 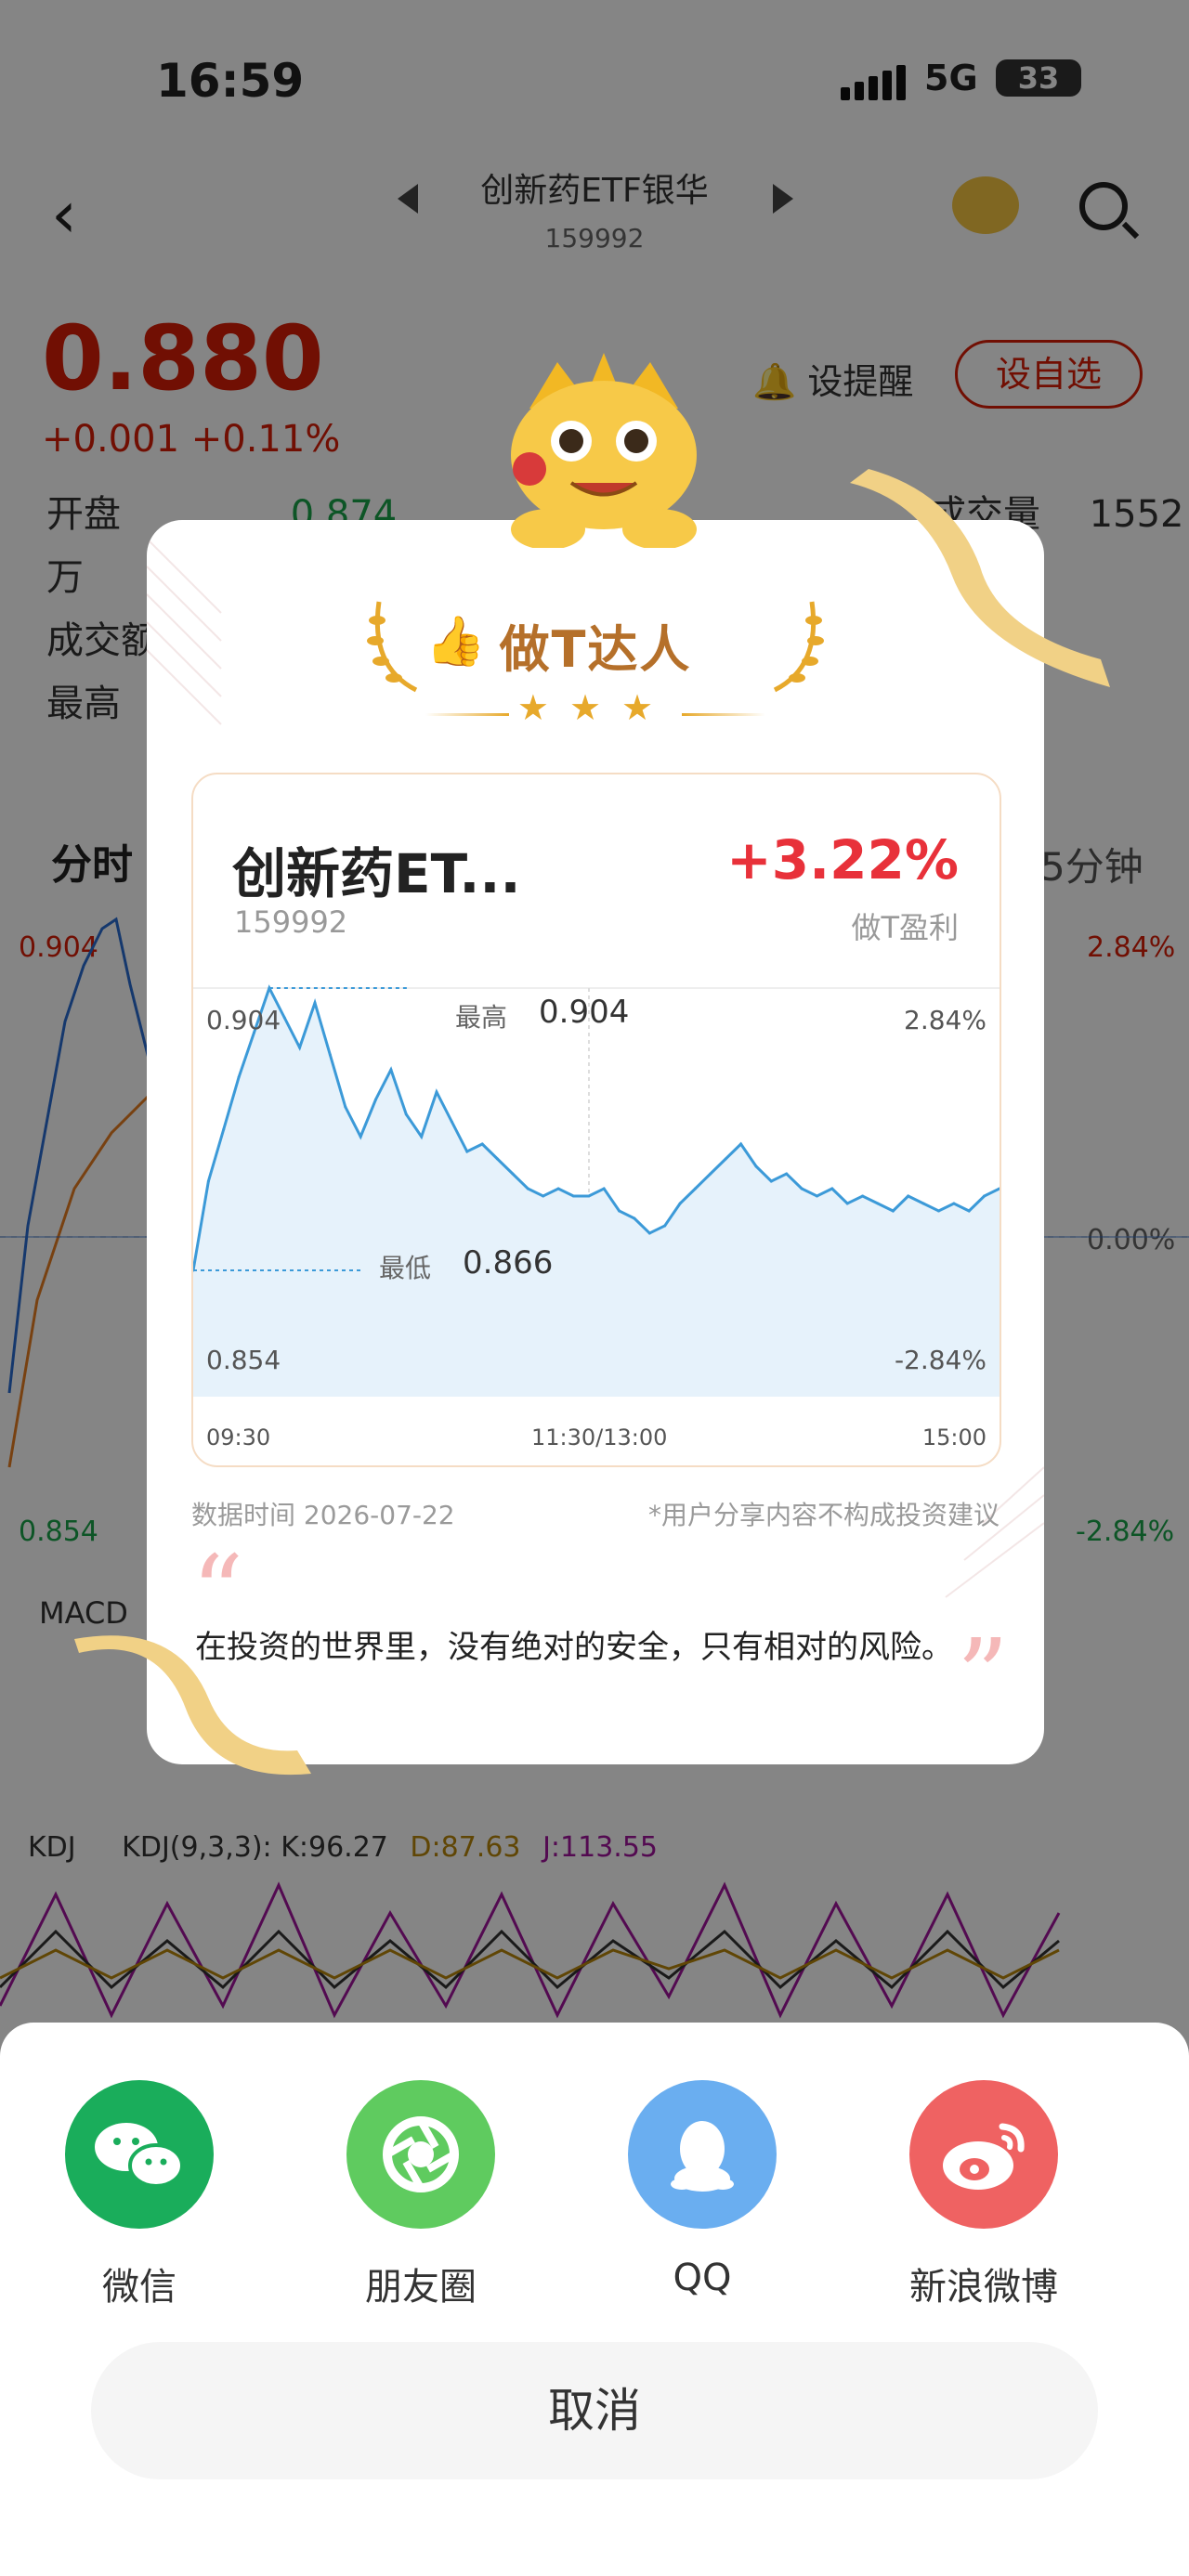 What do you see at coordinates (596, 1191) in the screenshot?
I see `intraday-line-chart` at bounding box center [596, 1191].